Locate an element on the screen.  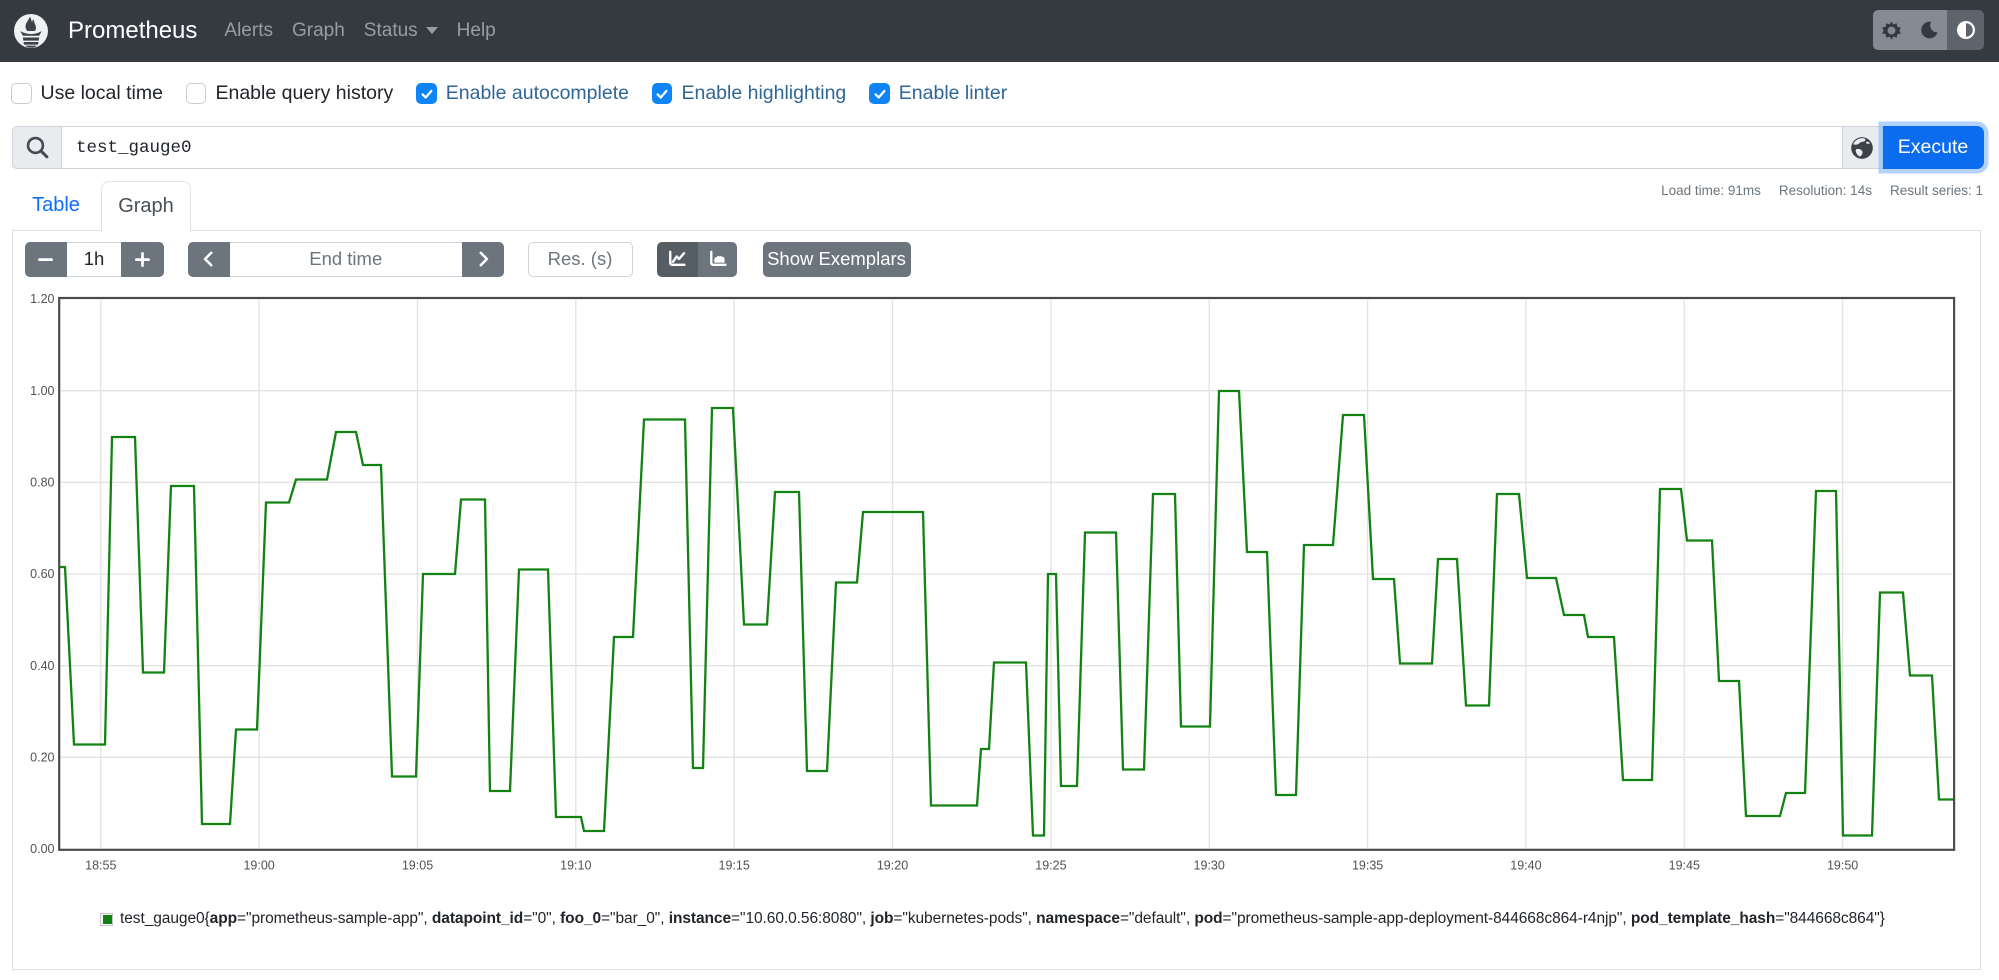
svg-text: 0.40 is located at coordinates (42, 666).